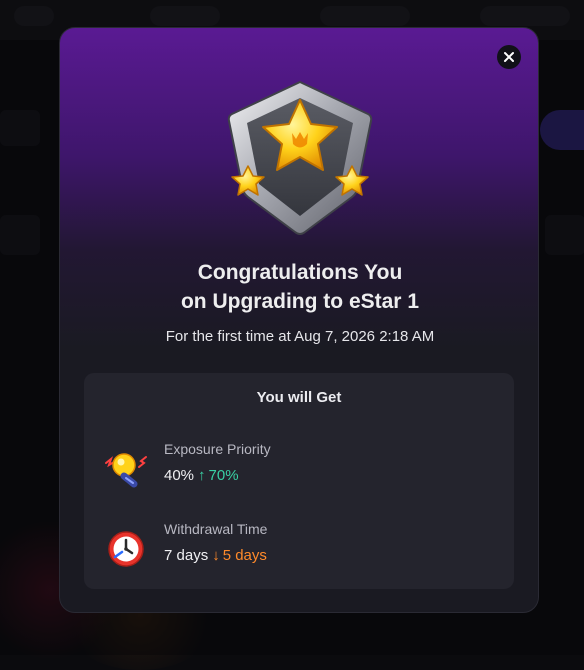  Describe the element at coordinates (302, 547) in the screenshot. I see `benefit-withdrawal-time: Withdrawal Time 7 days↓5 days` at that location.